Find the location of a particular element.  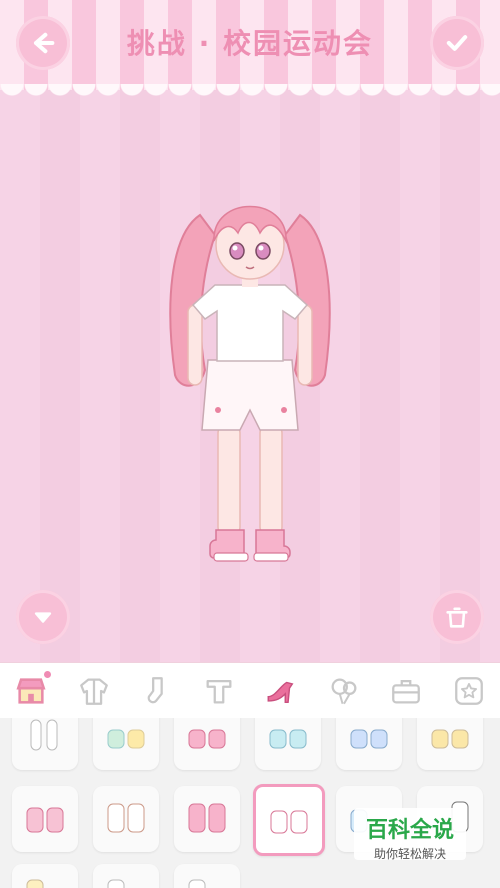

check-icon is located at coordinates (457, 43).